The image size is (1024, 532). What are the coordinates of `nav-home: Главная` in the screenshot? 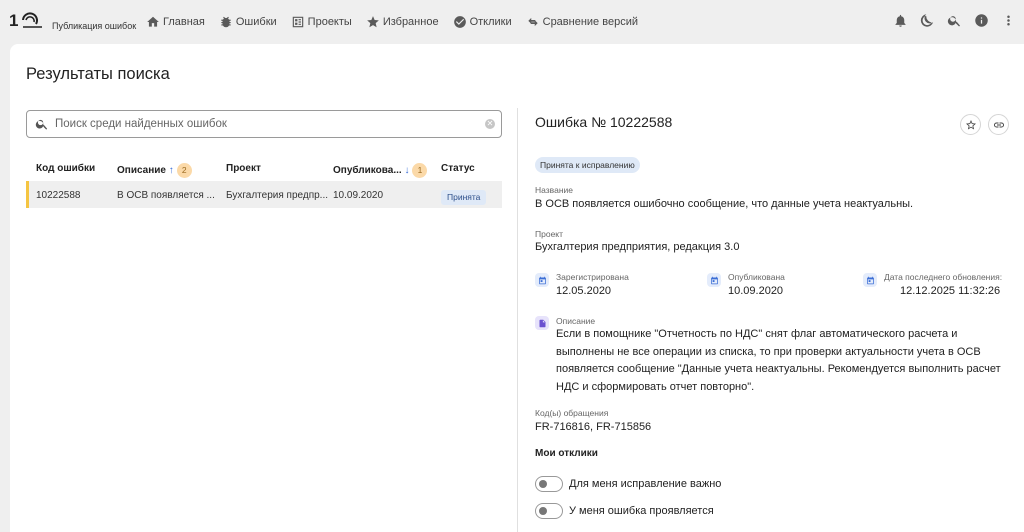 It's located at (175, 22).